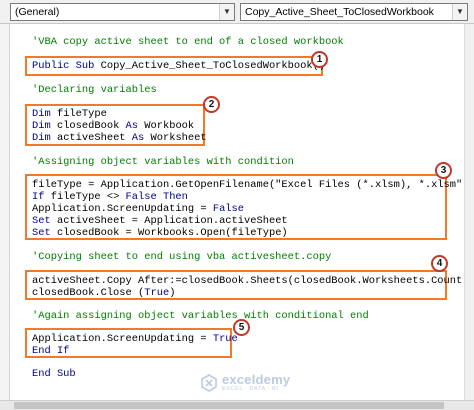 The height and width of the screenshot is (410, 474). I want to click on horizontal-scrollbar-thumb, so click(229, 405).